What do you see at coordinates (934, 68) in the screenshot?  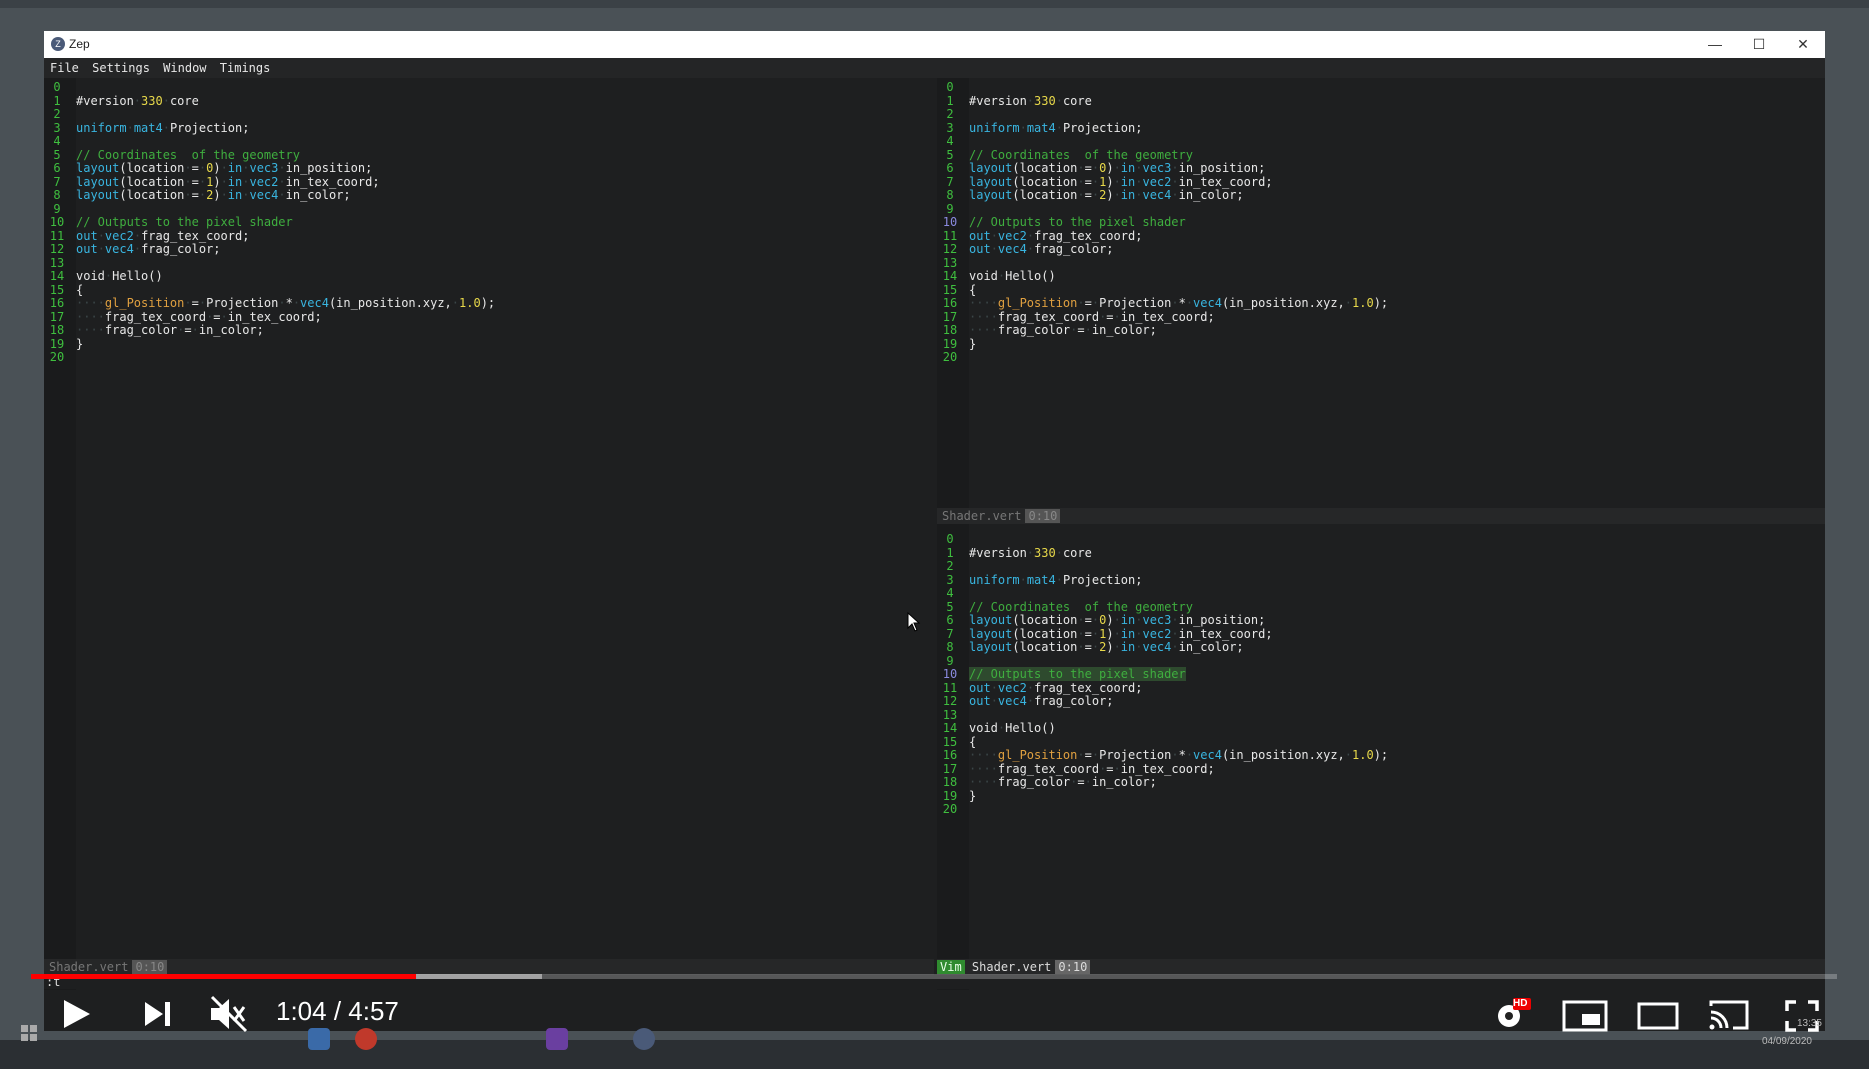 I see `menu-bar: File Settings Window Timings` at bounding box center [934, 68].